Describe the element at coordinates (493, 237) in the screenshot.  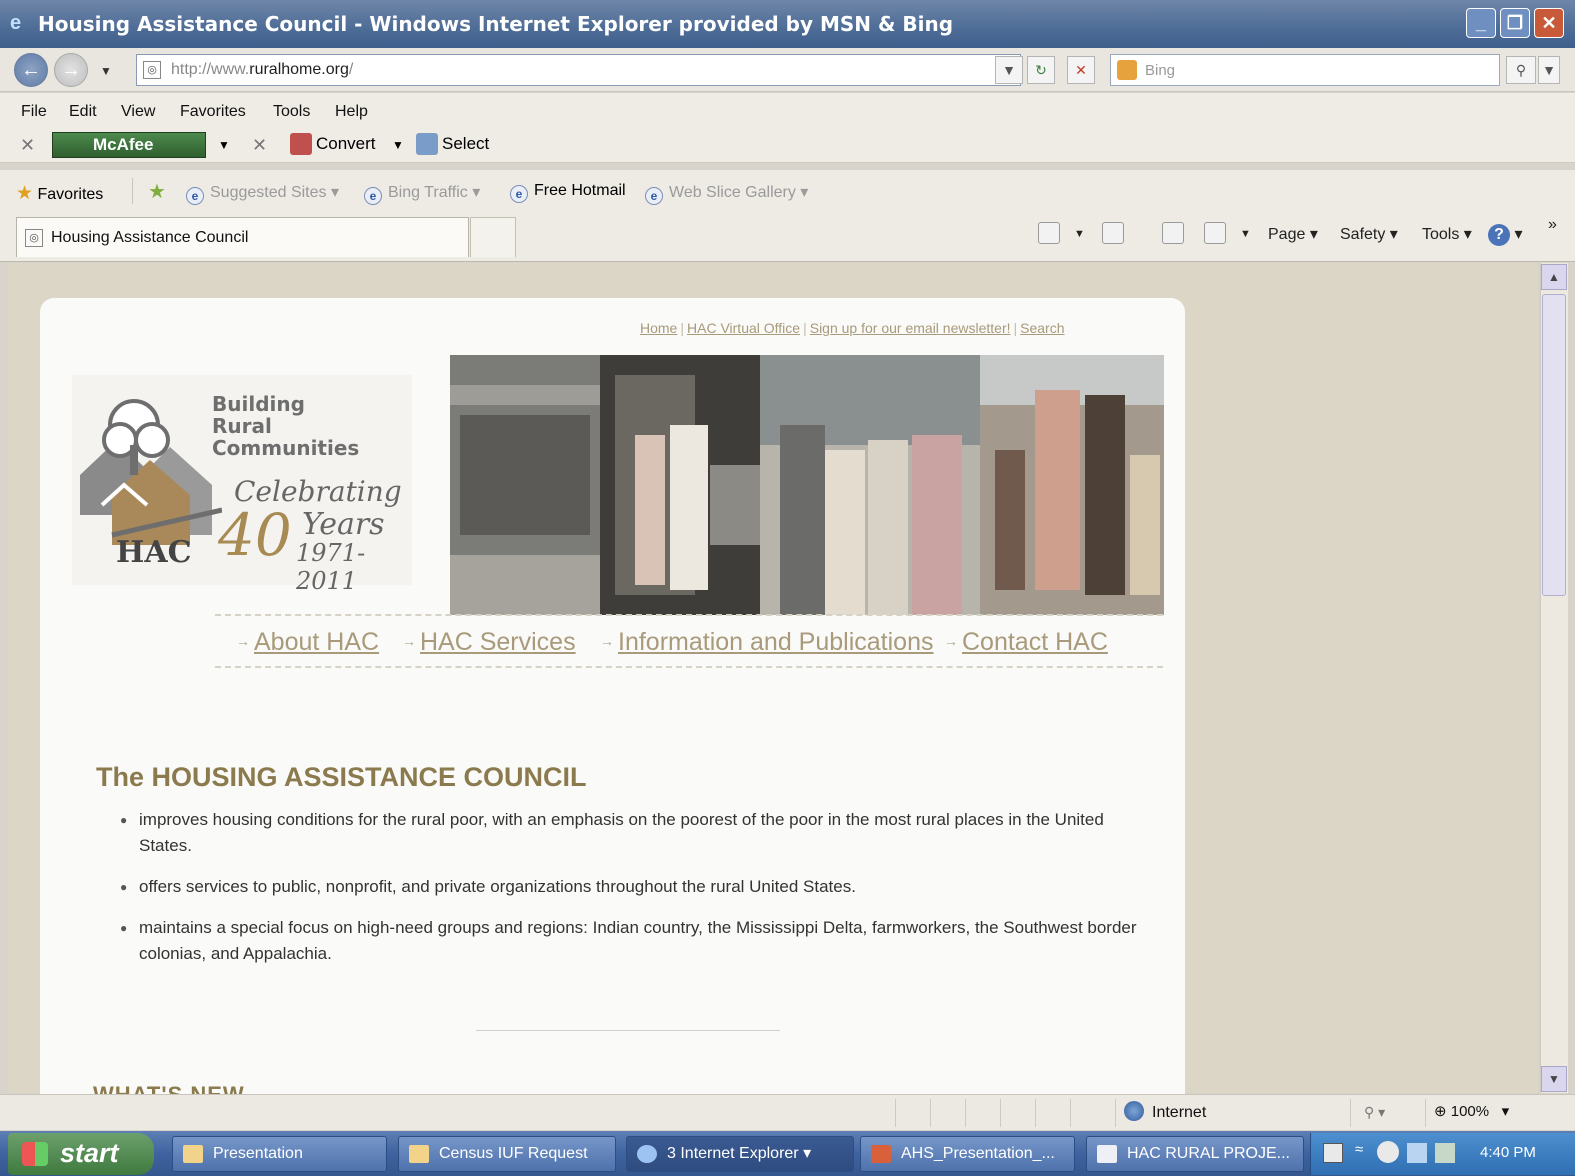
I see `new-tab-button` at that location.